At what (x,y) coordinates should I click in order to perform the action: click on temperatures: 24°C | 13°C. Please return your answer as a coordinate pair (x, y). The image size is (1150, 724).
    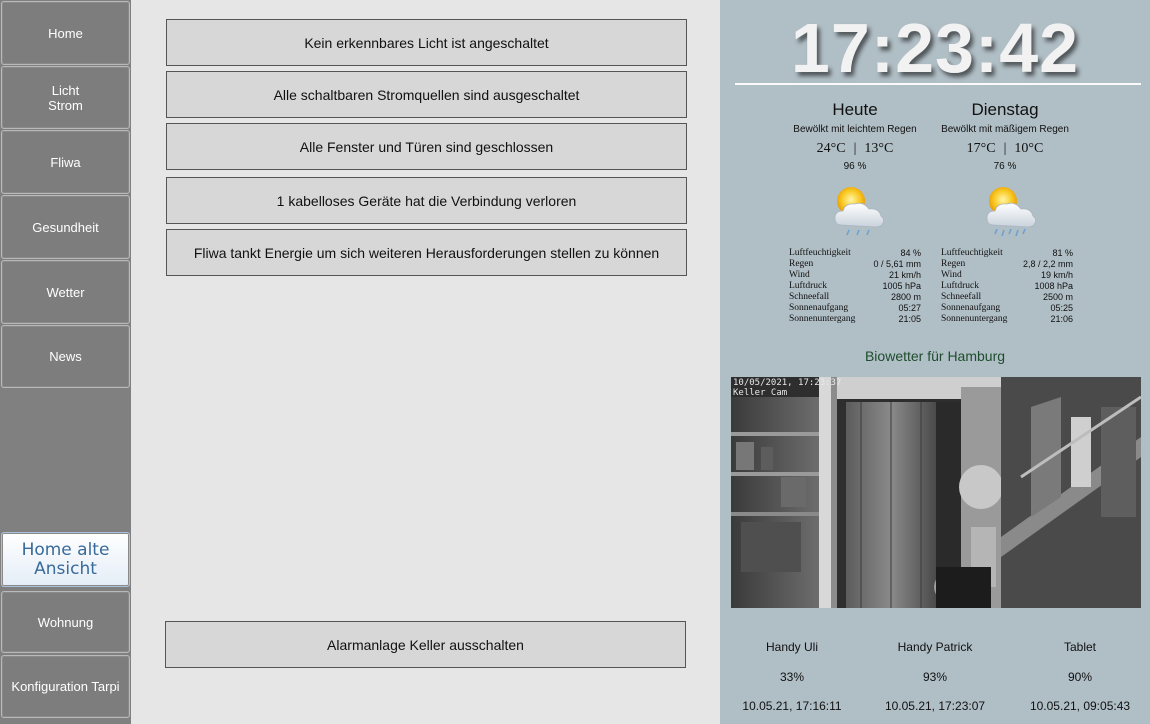
    Looking at the image, I should click on (855, 149).